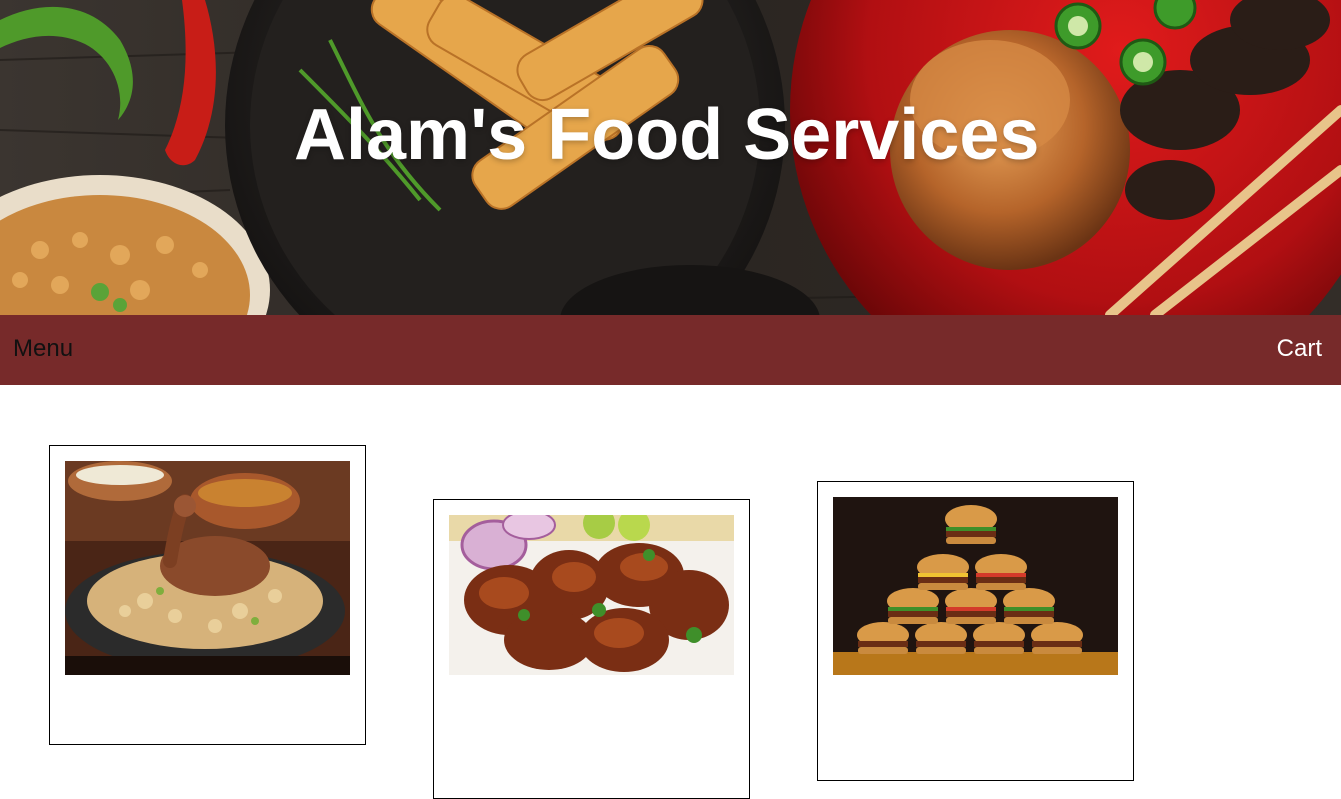 This screenshot has height=799, width=1341. What do you see at coordinates (670, 350) in the screenshot?
I see `nav-bar: Menu Cart` at bounding box center [670, 350].